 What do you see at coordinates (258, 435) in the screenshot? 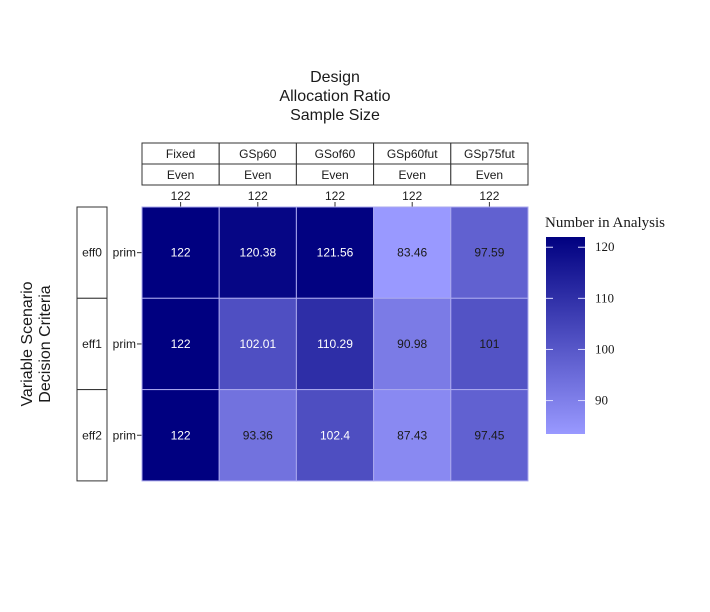
I see `cell-value-label: 93.36` at bounding box center [258, 435].